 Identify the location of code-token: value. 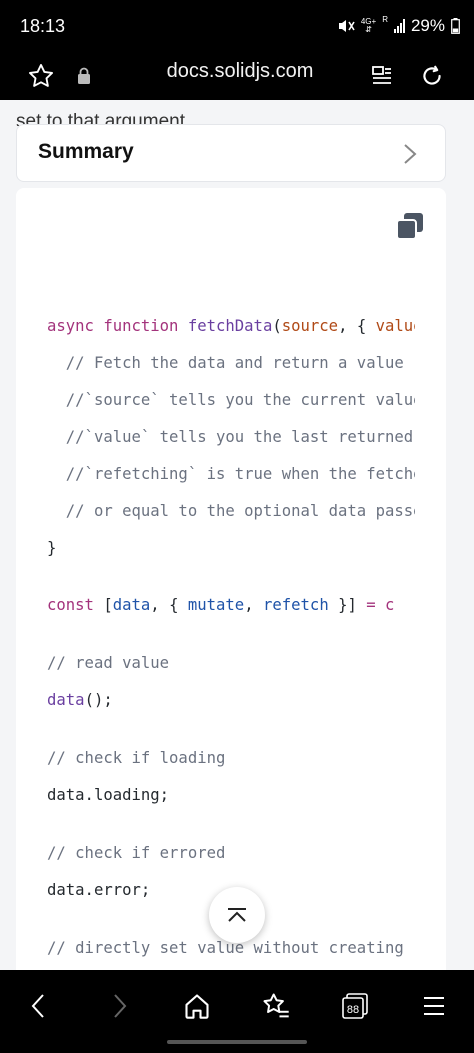
(395, 326).